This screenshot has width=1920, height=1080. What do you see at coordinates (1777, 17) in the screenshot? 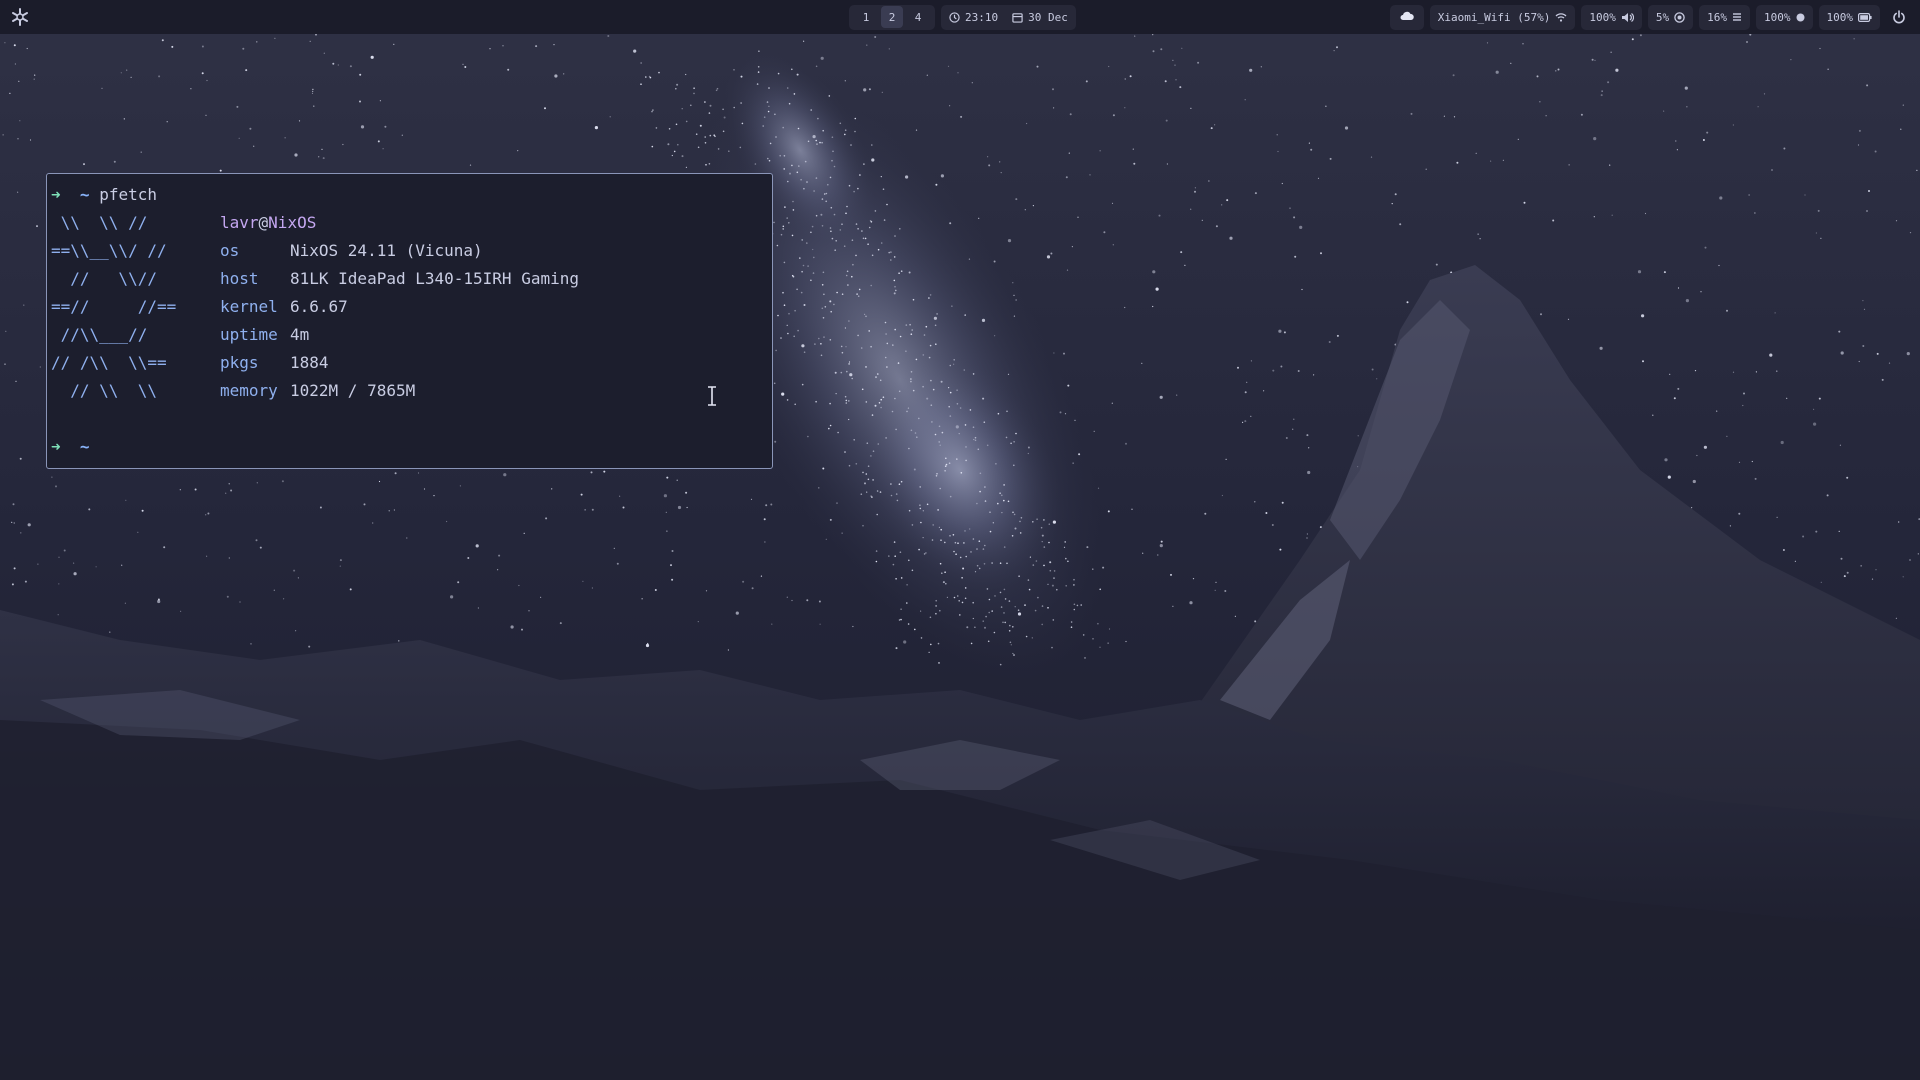
I see `brightness-label: 100%` at bounding box center [1777, 17].